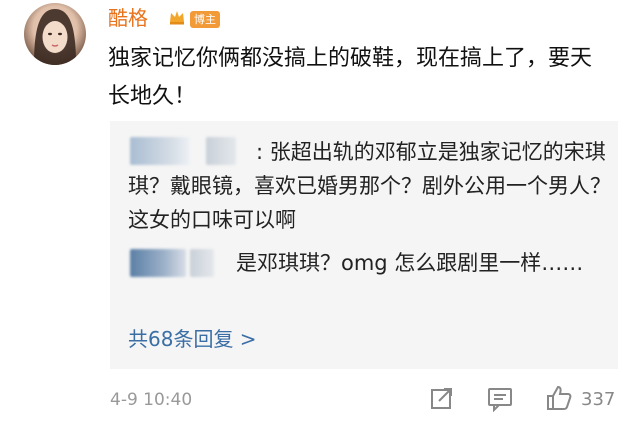 The height and width of the screenshot is (428, 640). Describe the element at coordinates (192, 339) in the screenshot. I see `reply-count-link: 共68条回复 >` at that location.